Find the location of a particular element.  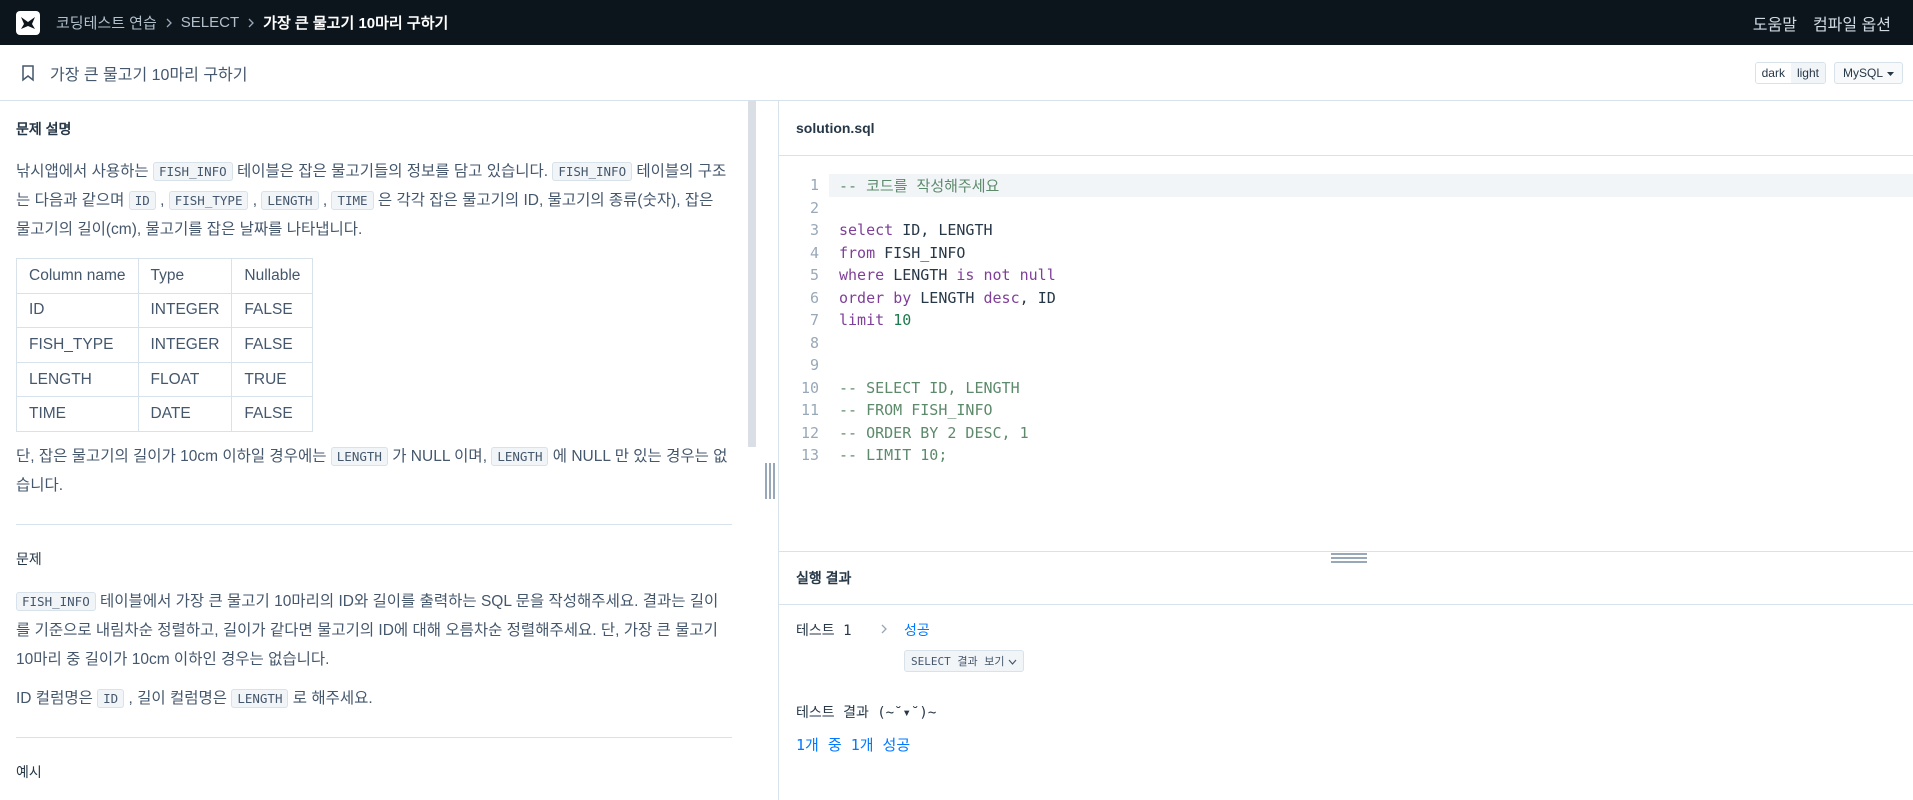

compile-options-link: 컴파일 옵션 is located at coordinates (1852, 23).